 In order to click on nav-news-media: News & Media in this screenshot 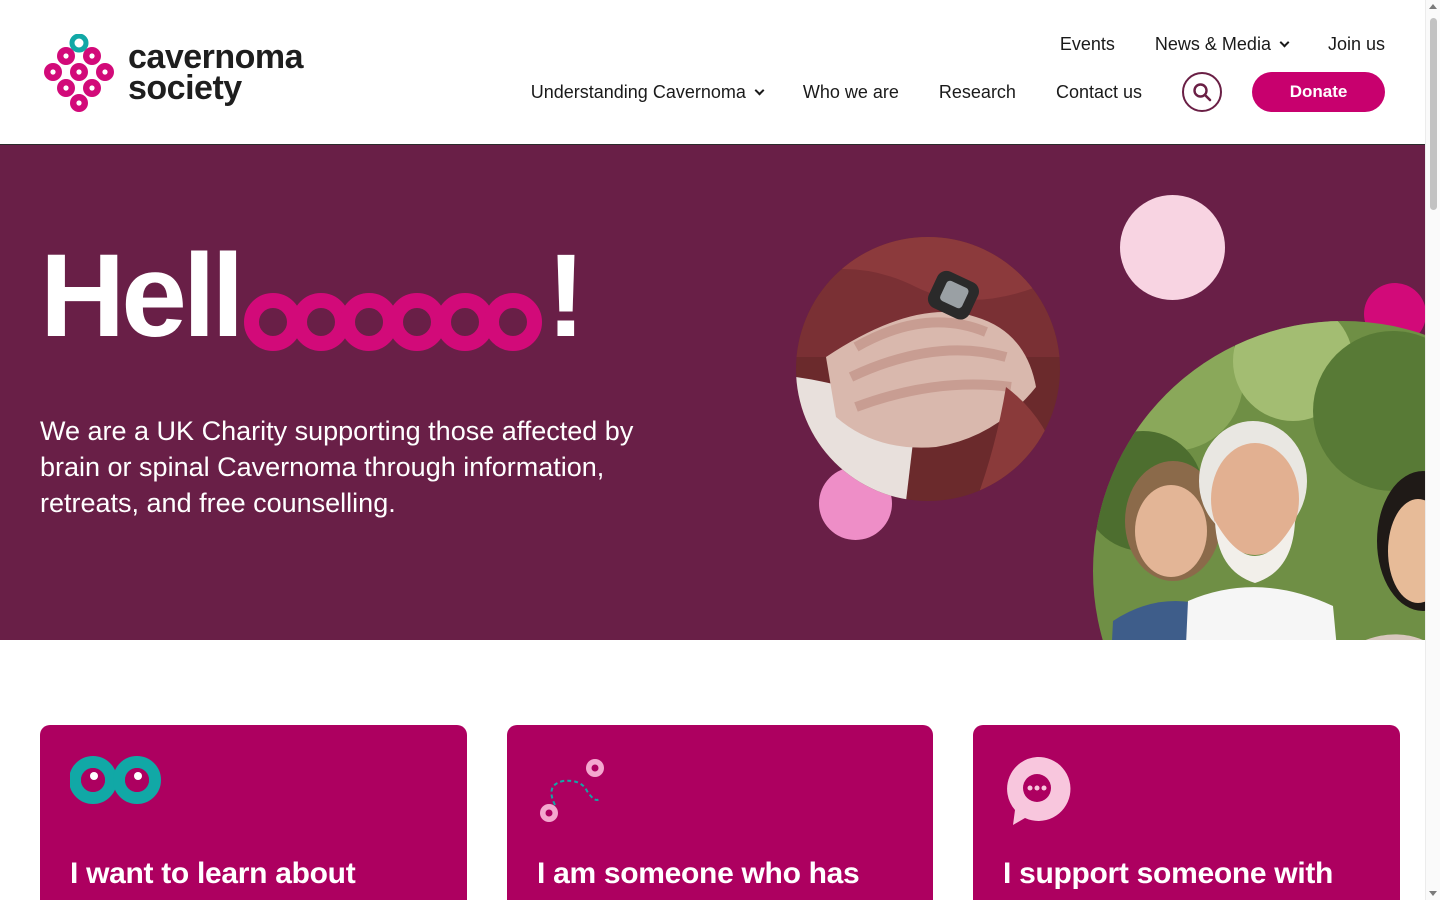, I will do `click(1222, 44)`.